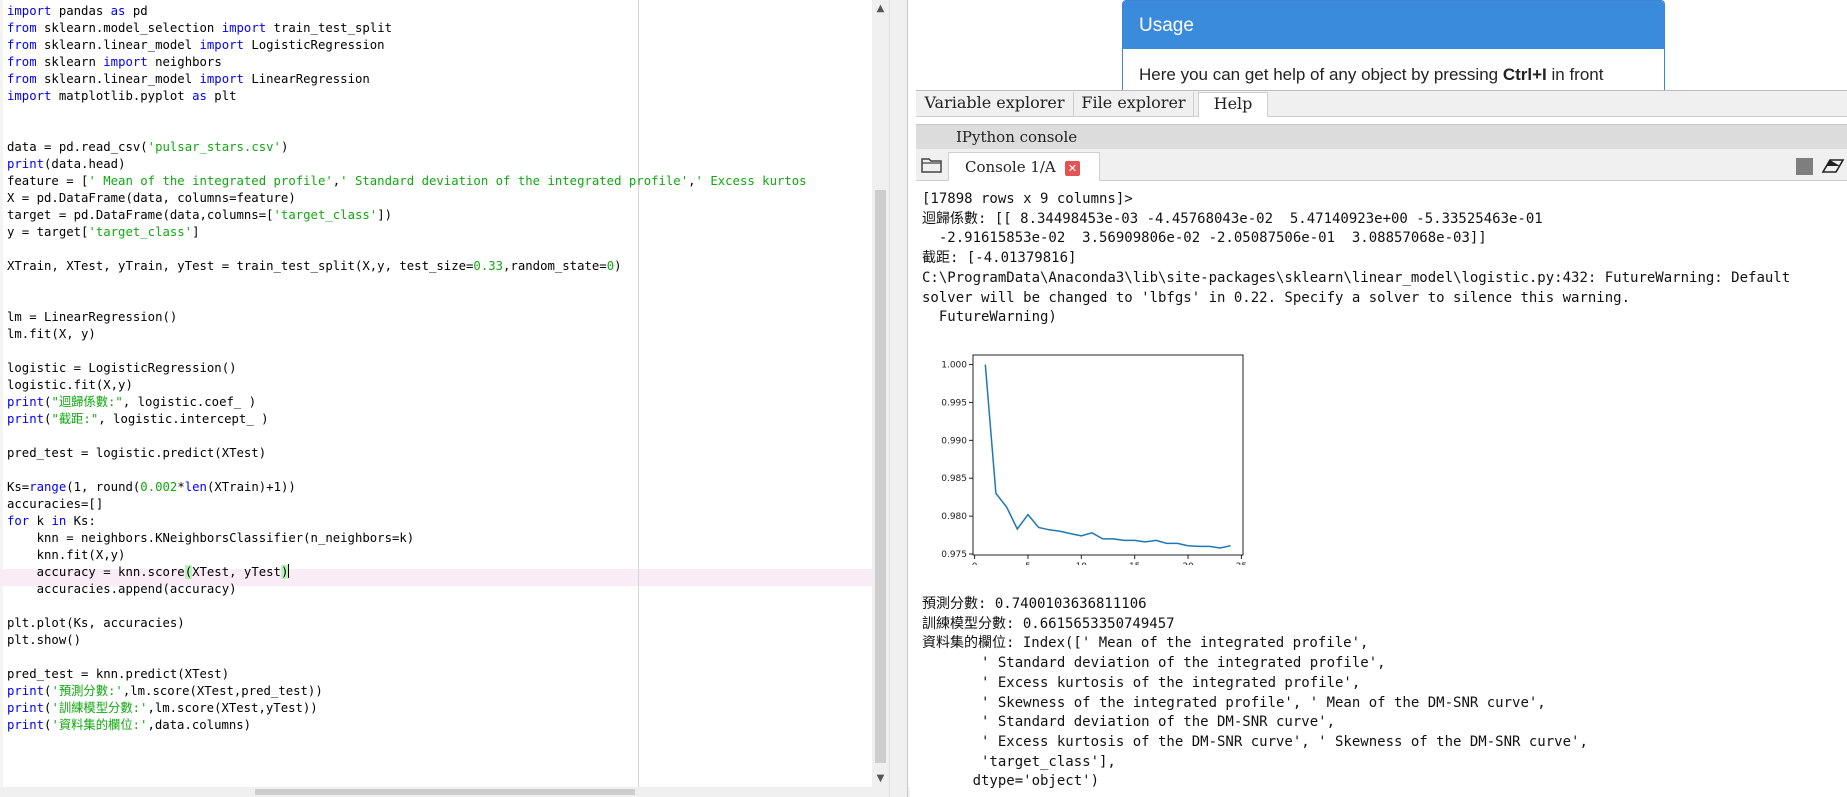 This screenshot has width=1847, height=797. Describe the element at coordinates (407, 334) in the screenshot. I see `code-line: lm.fit(X, y)` at that location.